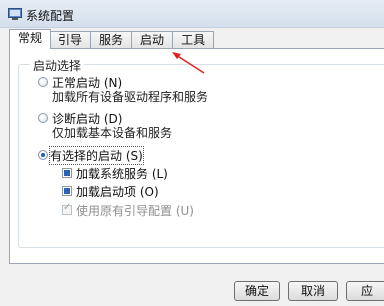 This screenshot has height=306, width=384. I want to click on window-title: 系统配置, so click(50, 16).